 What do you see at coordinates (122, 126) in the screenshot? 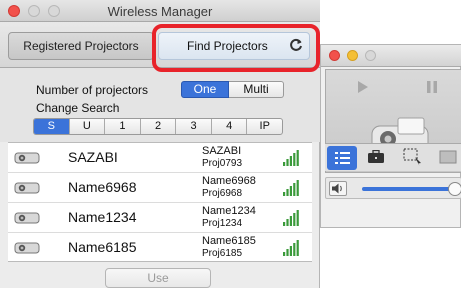
I see `search-tab-1: 1` at bounding box center [122, 126].